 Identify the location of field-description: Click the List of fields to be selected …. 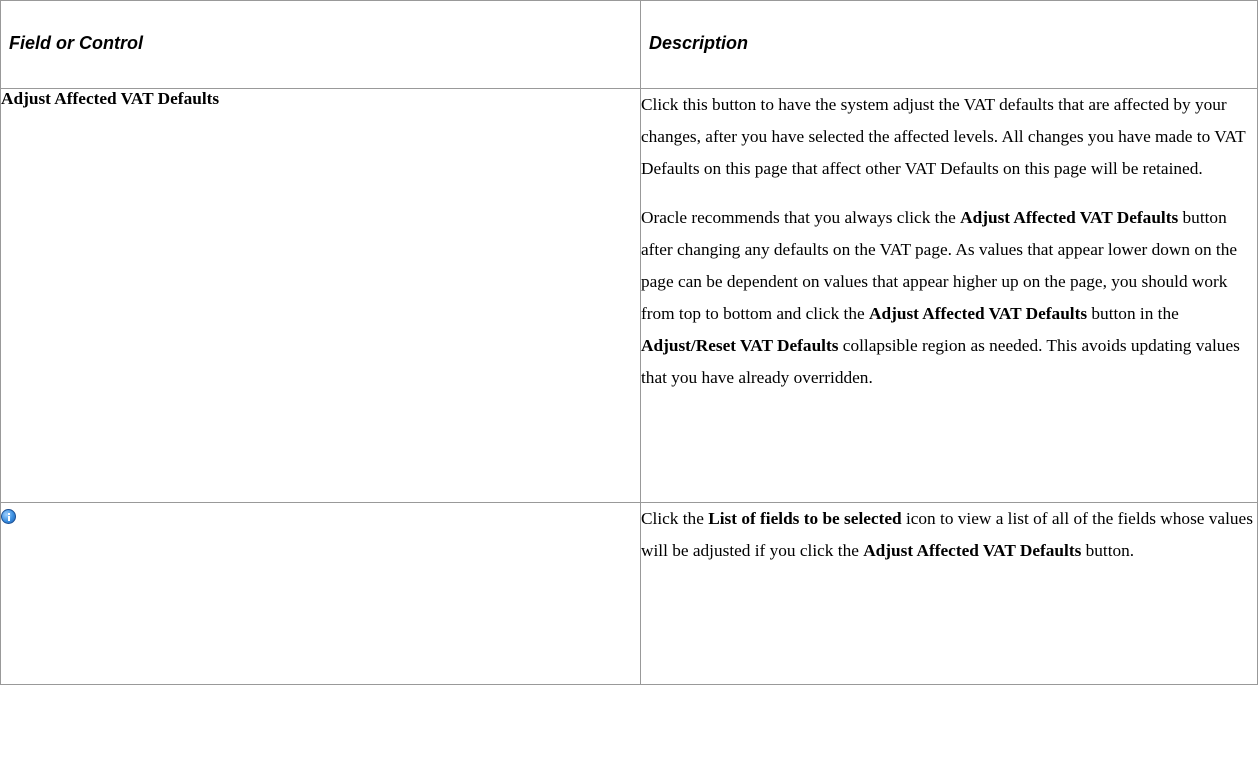
(949, 593).